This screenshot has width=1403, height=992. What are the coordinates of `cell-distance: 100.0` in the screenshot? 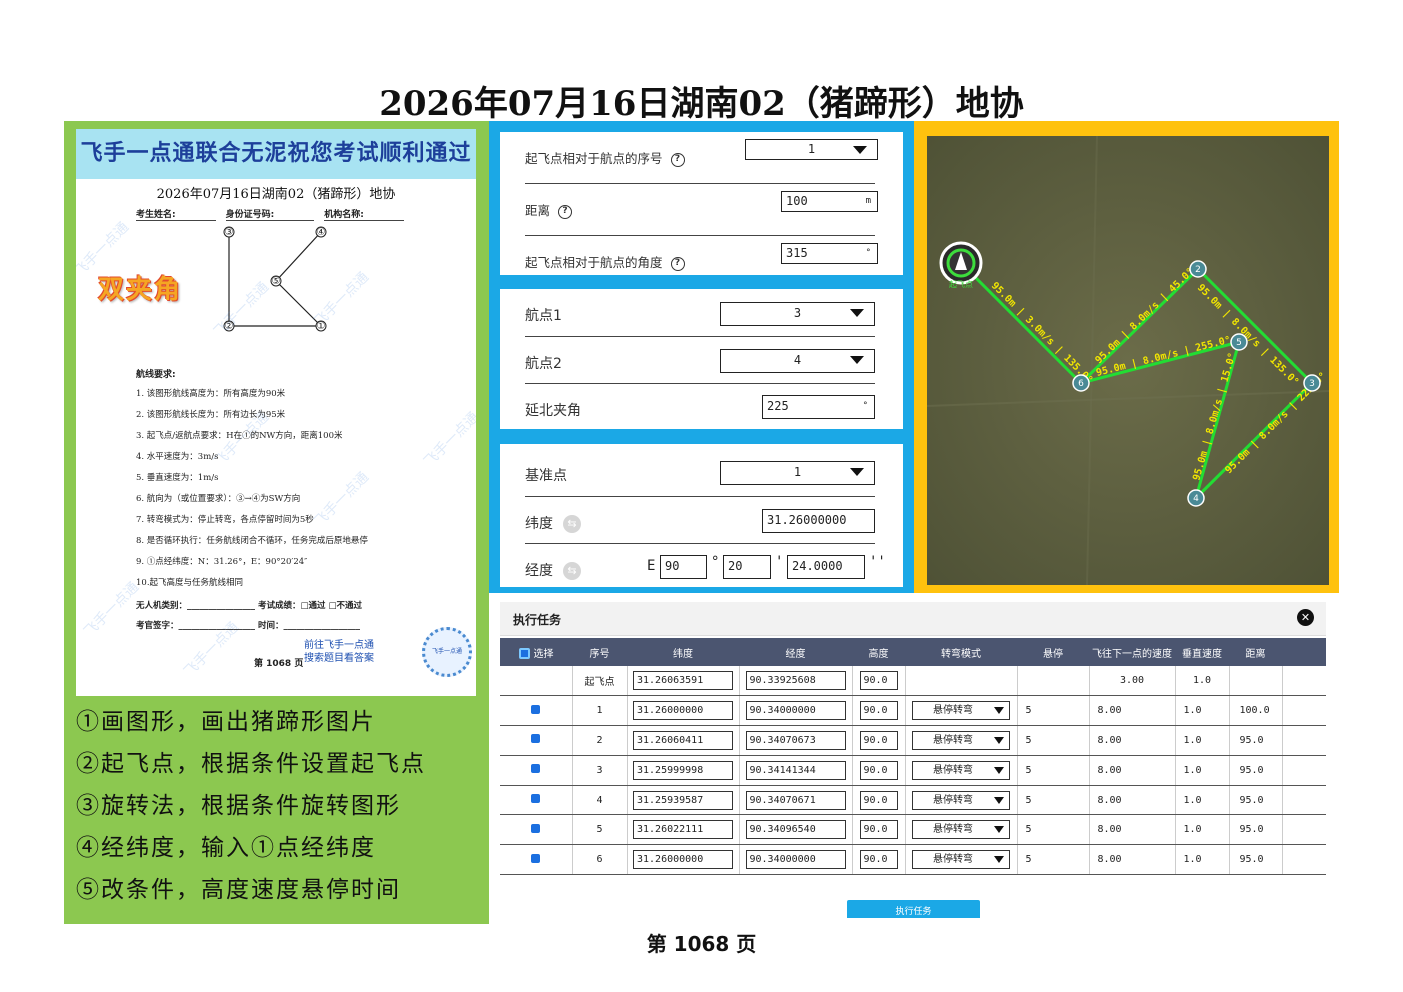 It's located at (1256, 711).